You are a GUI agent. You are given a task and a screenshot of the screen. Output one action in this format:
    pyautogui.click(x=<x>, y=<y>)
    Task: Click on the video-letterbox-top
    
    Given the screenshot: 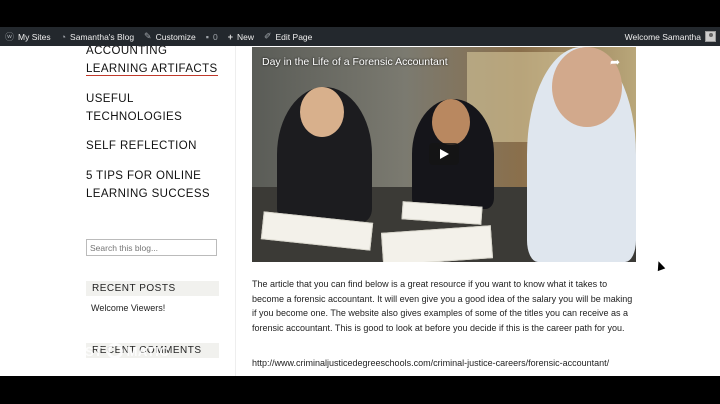 What is the action you would take?
    pyautogui.click(x=360, y=13)
    